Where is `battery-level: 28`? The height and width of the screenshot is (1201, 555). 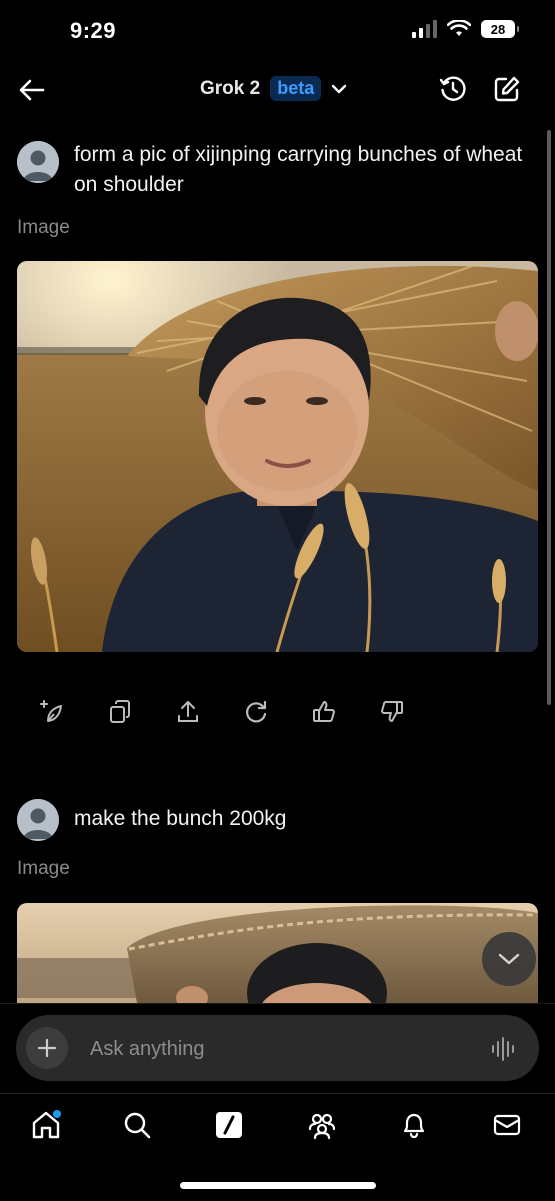 battery-level: 28 is located at coordinates (498, 29).